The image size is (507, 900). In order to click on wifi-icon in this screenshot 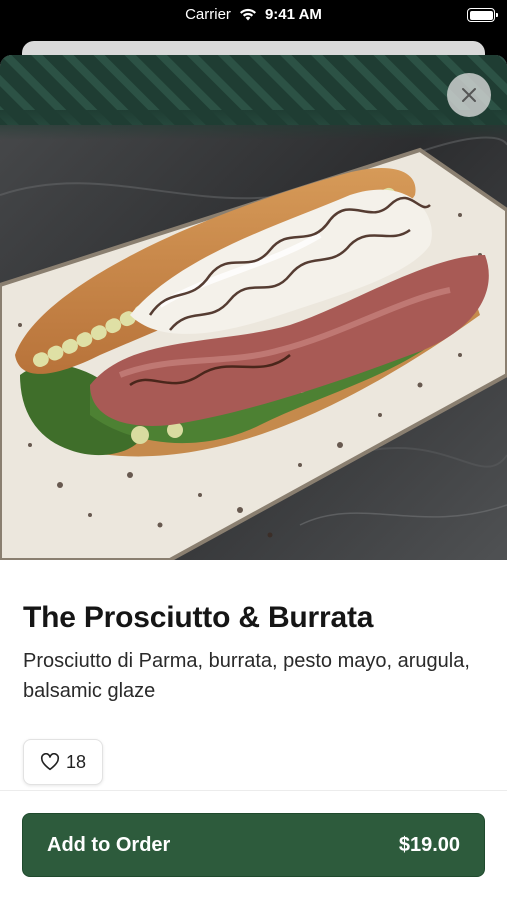, I will do `click(247, 14)`.